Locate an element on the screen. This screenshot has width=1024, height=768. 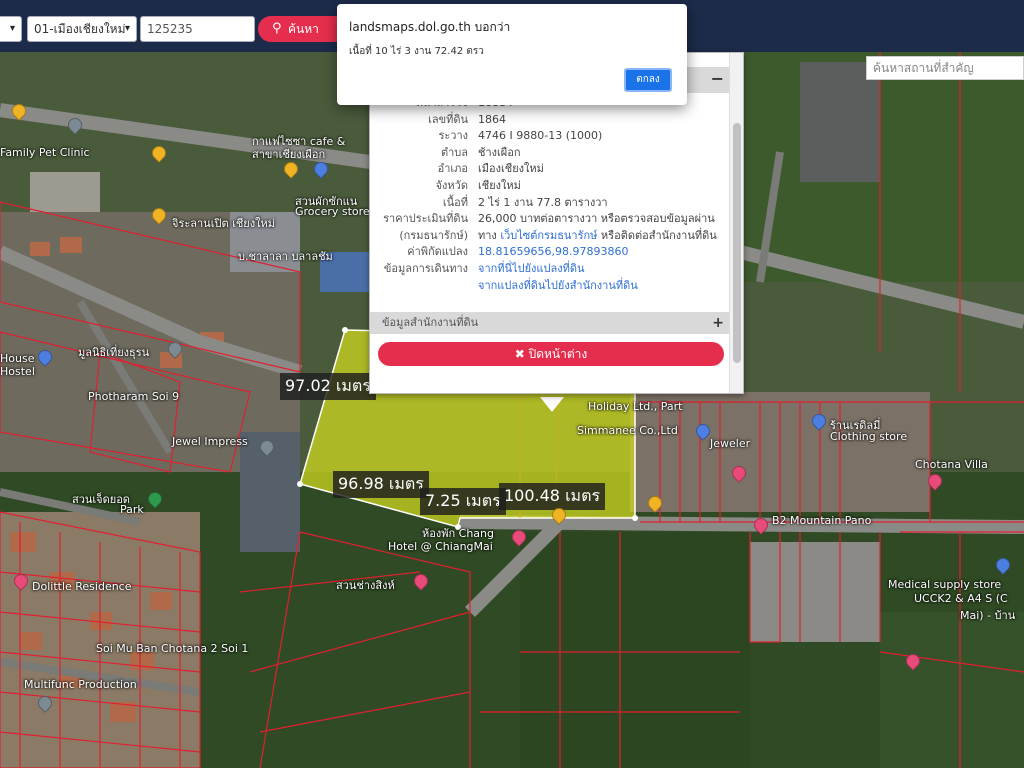
map-place-label: จิระลานเปิต เชียงใหม่ is located at coordinates (223, 223).